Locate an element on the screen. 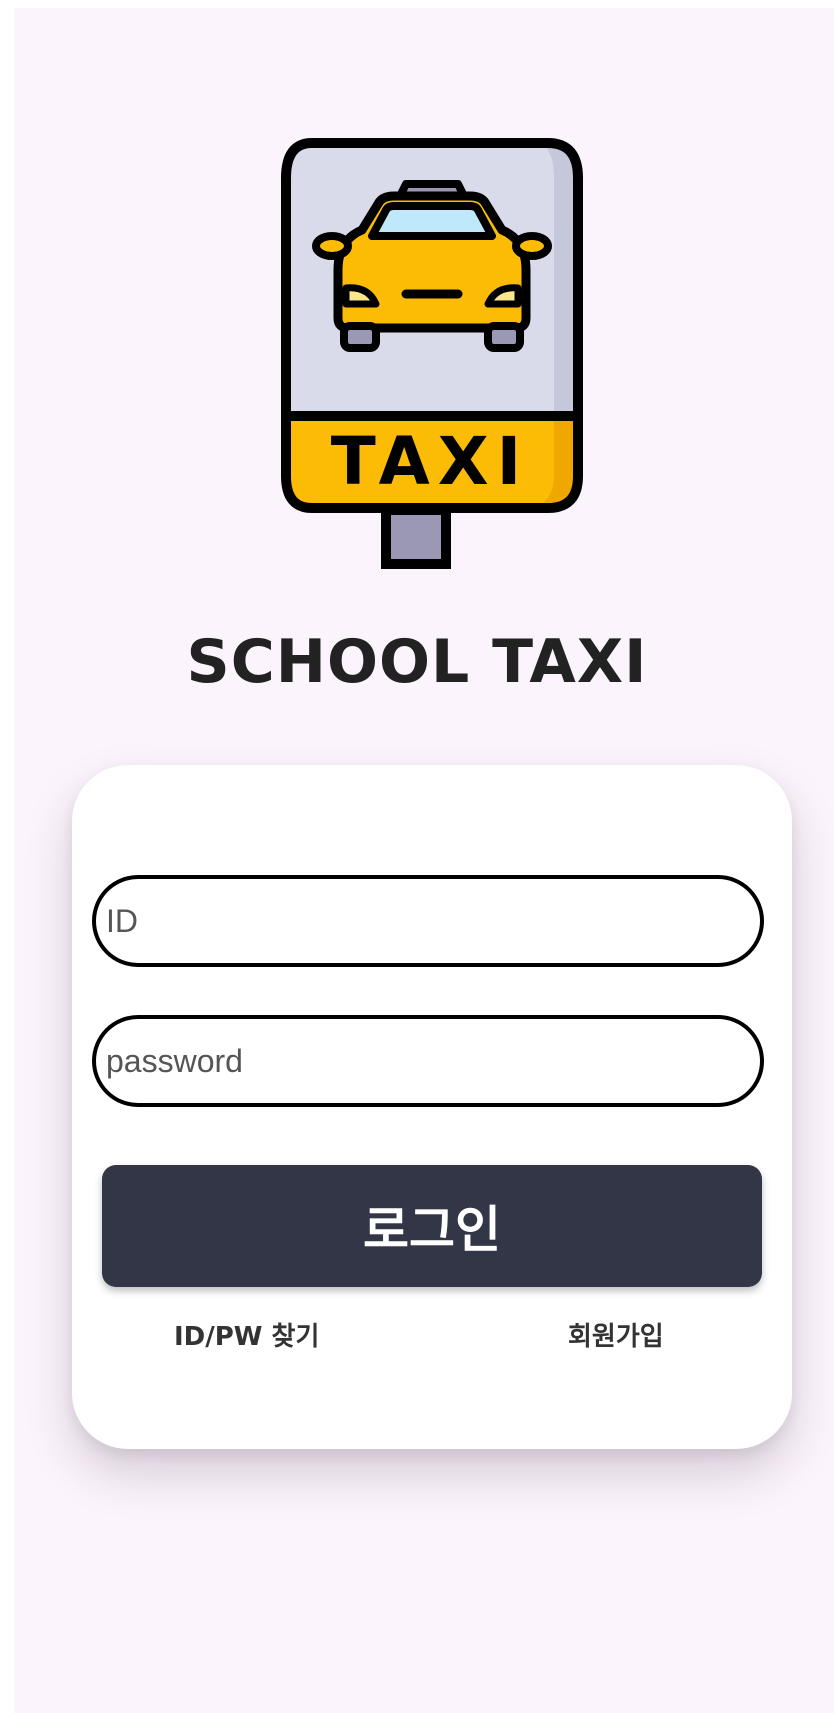 The image size is (834, 1713). password-input is located at coordinates (433, 1061).